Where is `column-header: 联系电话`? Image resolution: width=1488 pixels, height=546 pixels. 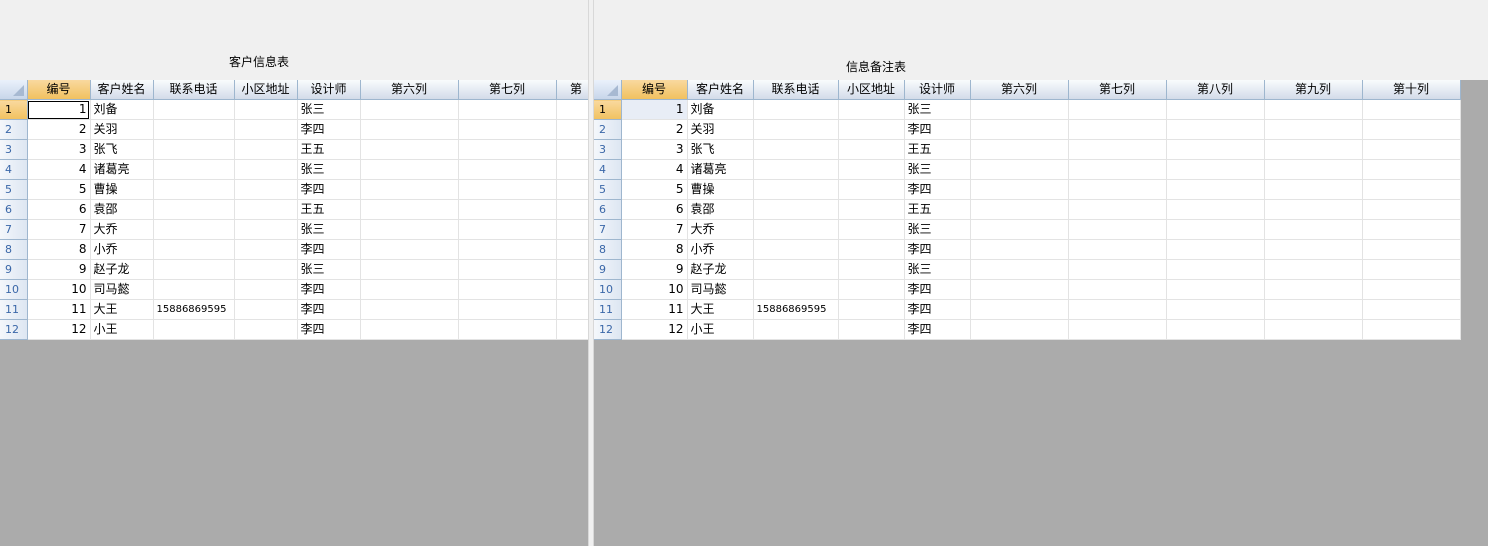
column-header: 联系电话 is located at coordinates (194, 90).